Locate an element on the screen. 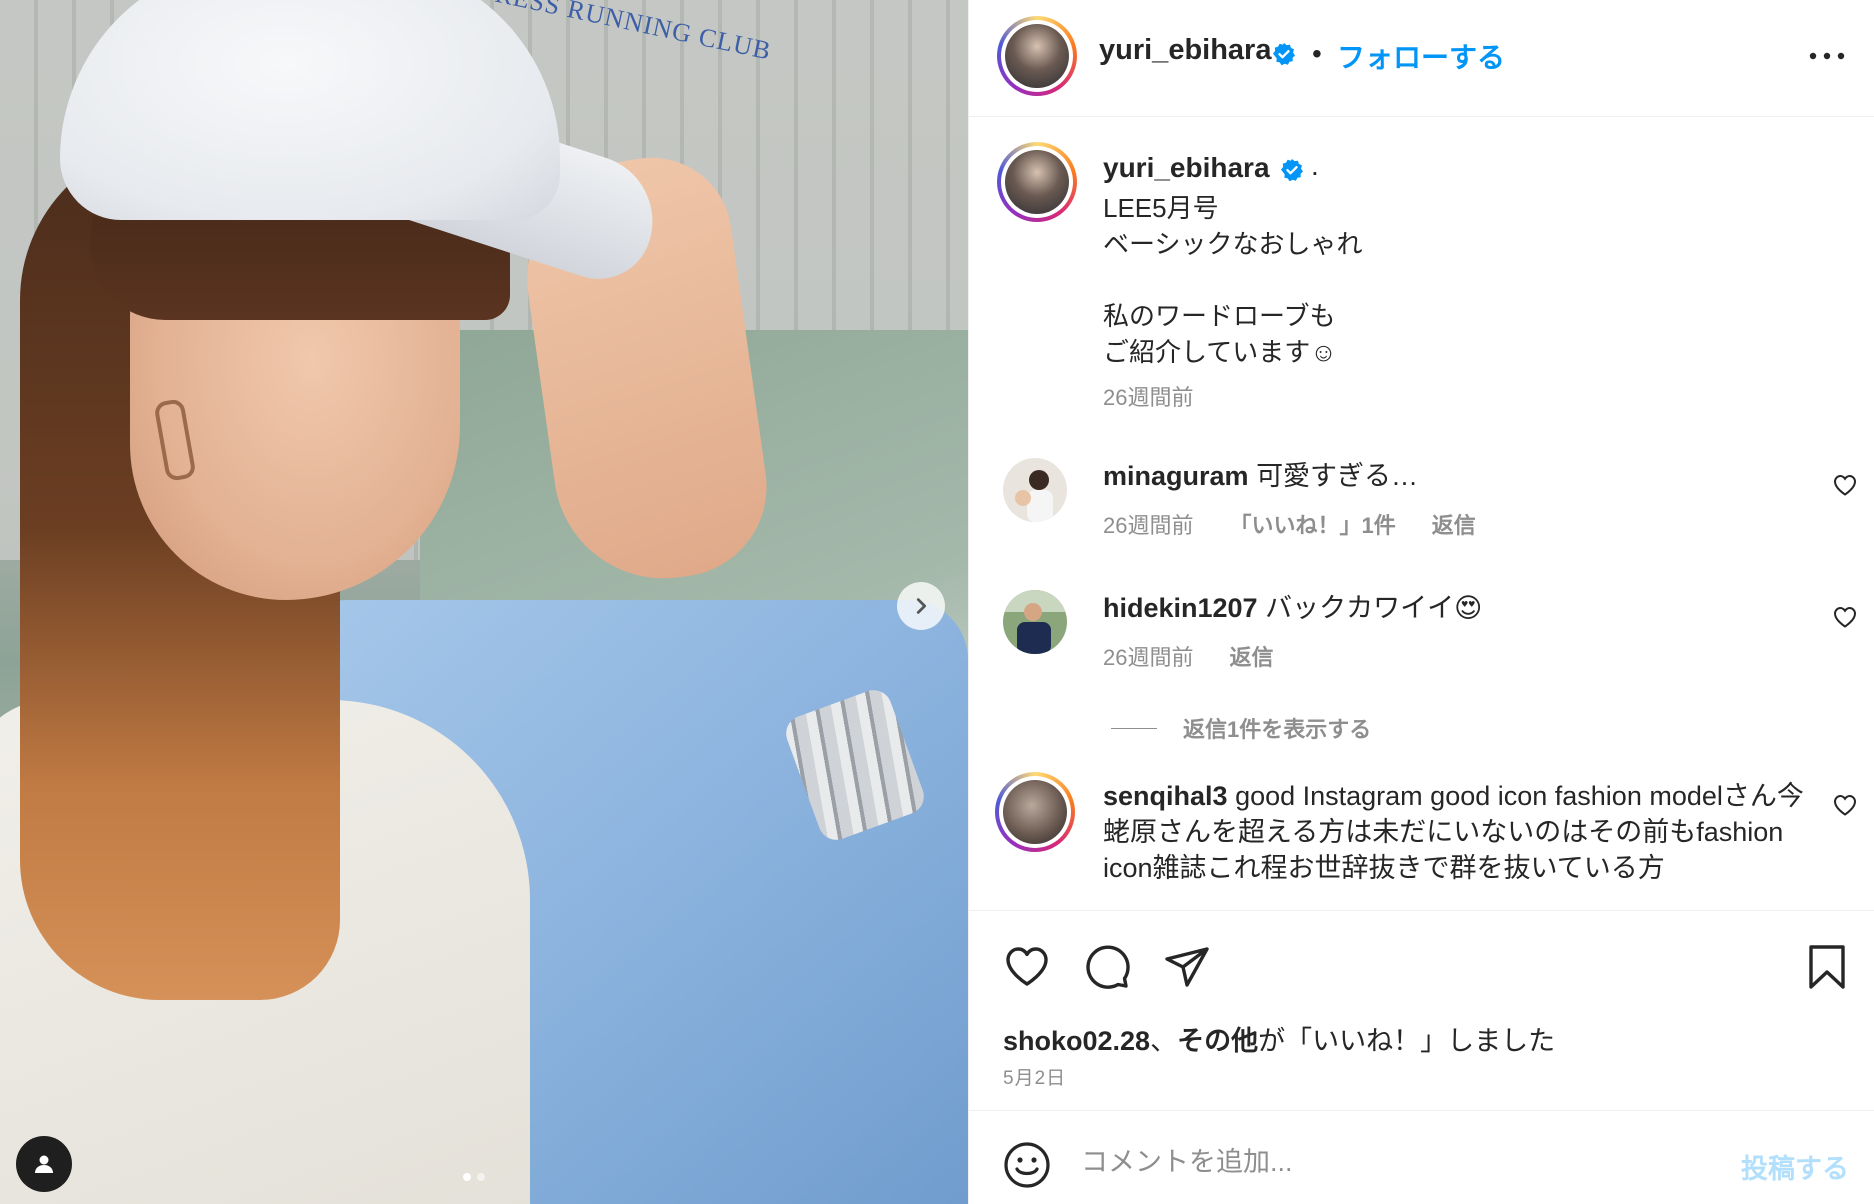  likes-suffix: が「いいね！」しました is located at coordinates (1407, 1041).